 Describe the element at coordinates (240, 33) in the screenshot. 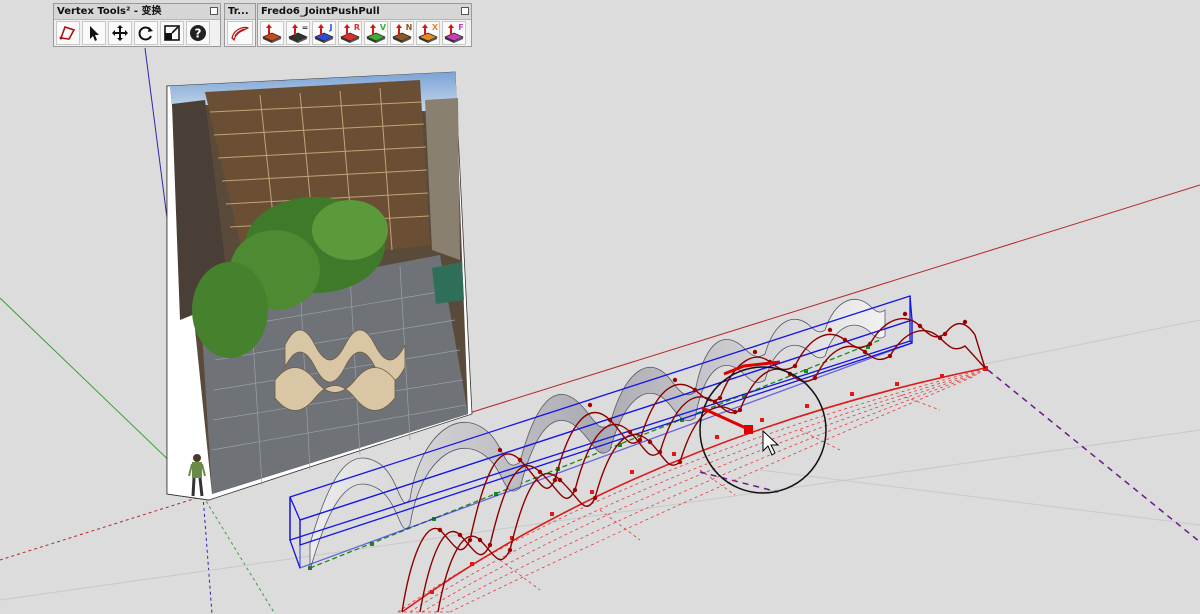

I see `curviloft-icon` at that location.